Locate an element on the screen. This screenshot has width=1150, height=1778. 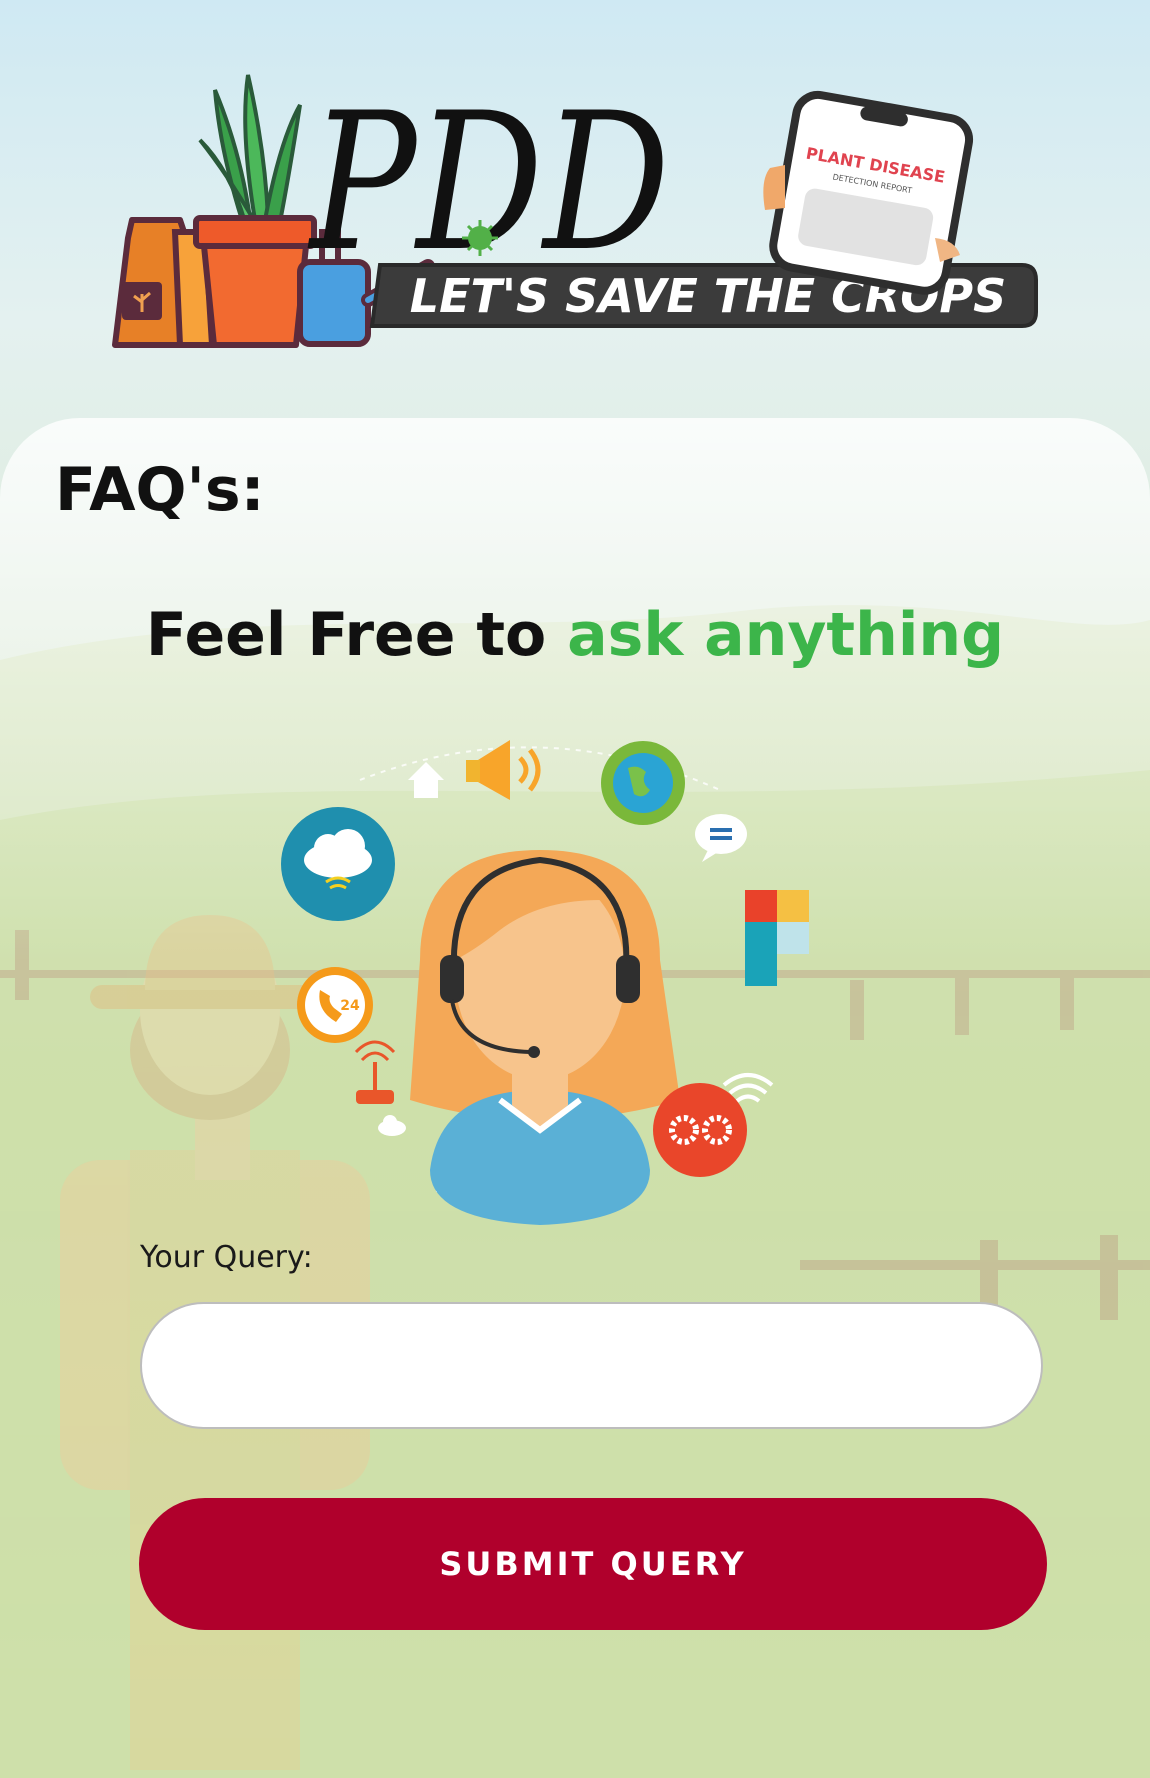
gears-icon is located at coordinates (700, 1130).